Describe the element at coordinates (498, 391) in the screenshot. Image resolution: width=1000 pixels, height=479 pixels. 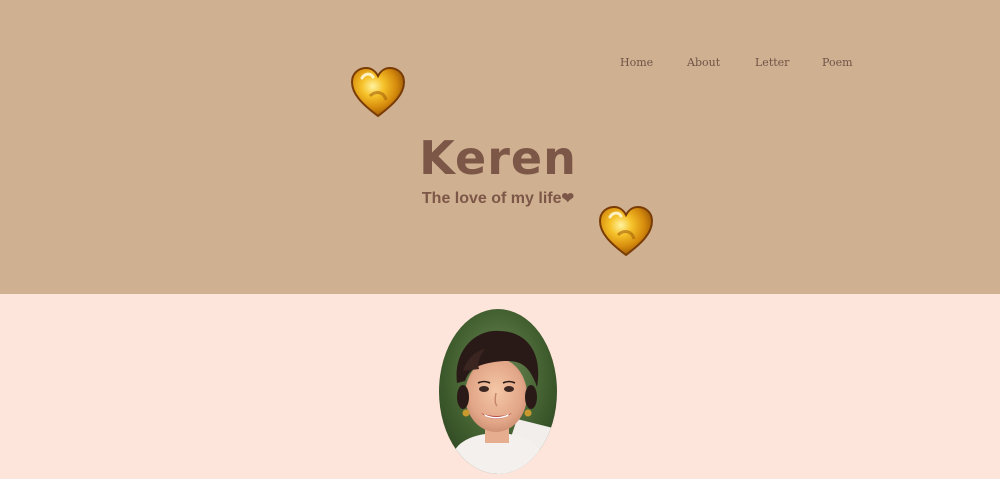
I see `portrait-photo` at that location.